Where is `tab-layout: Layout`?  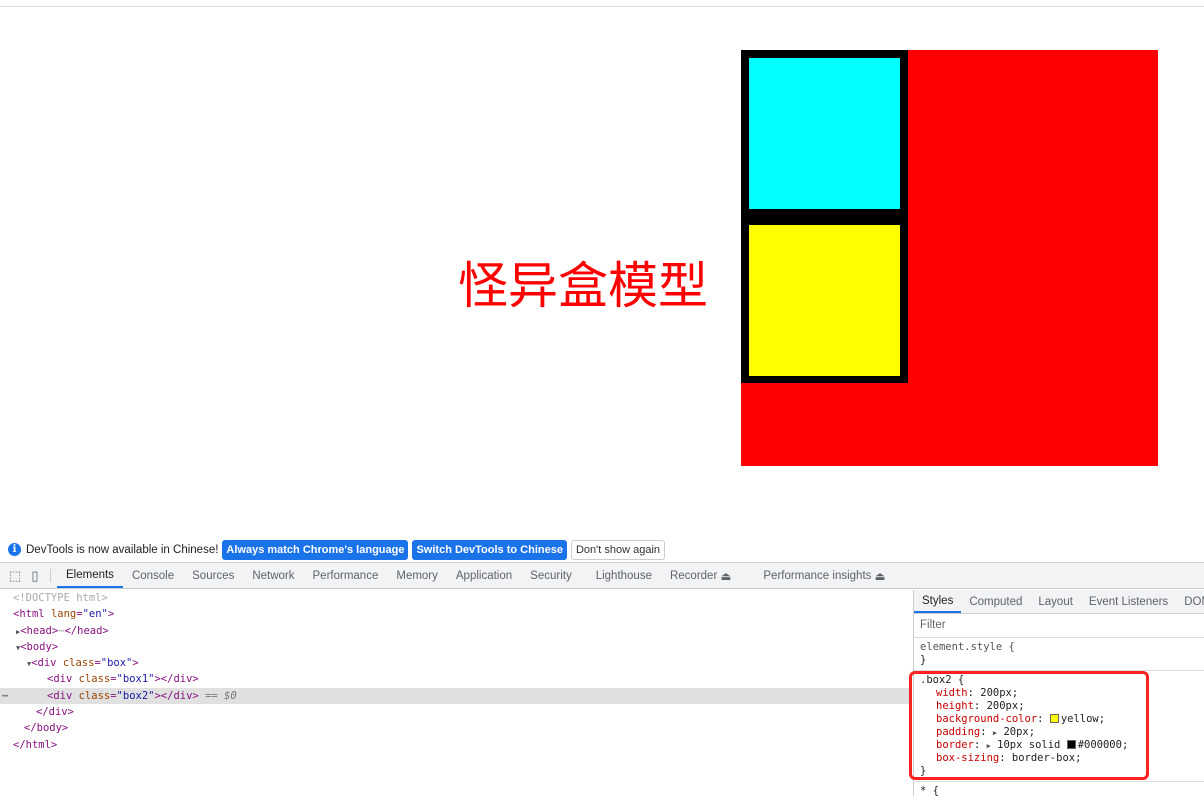
tab-layout: Layout is located at coordinates (1055, 601).